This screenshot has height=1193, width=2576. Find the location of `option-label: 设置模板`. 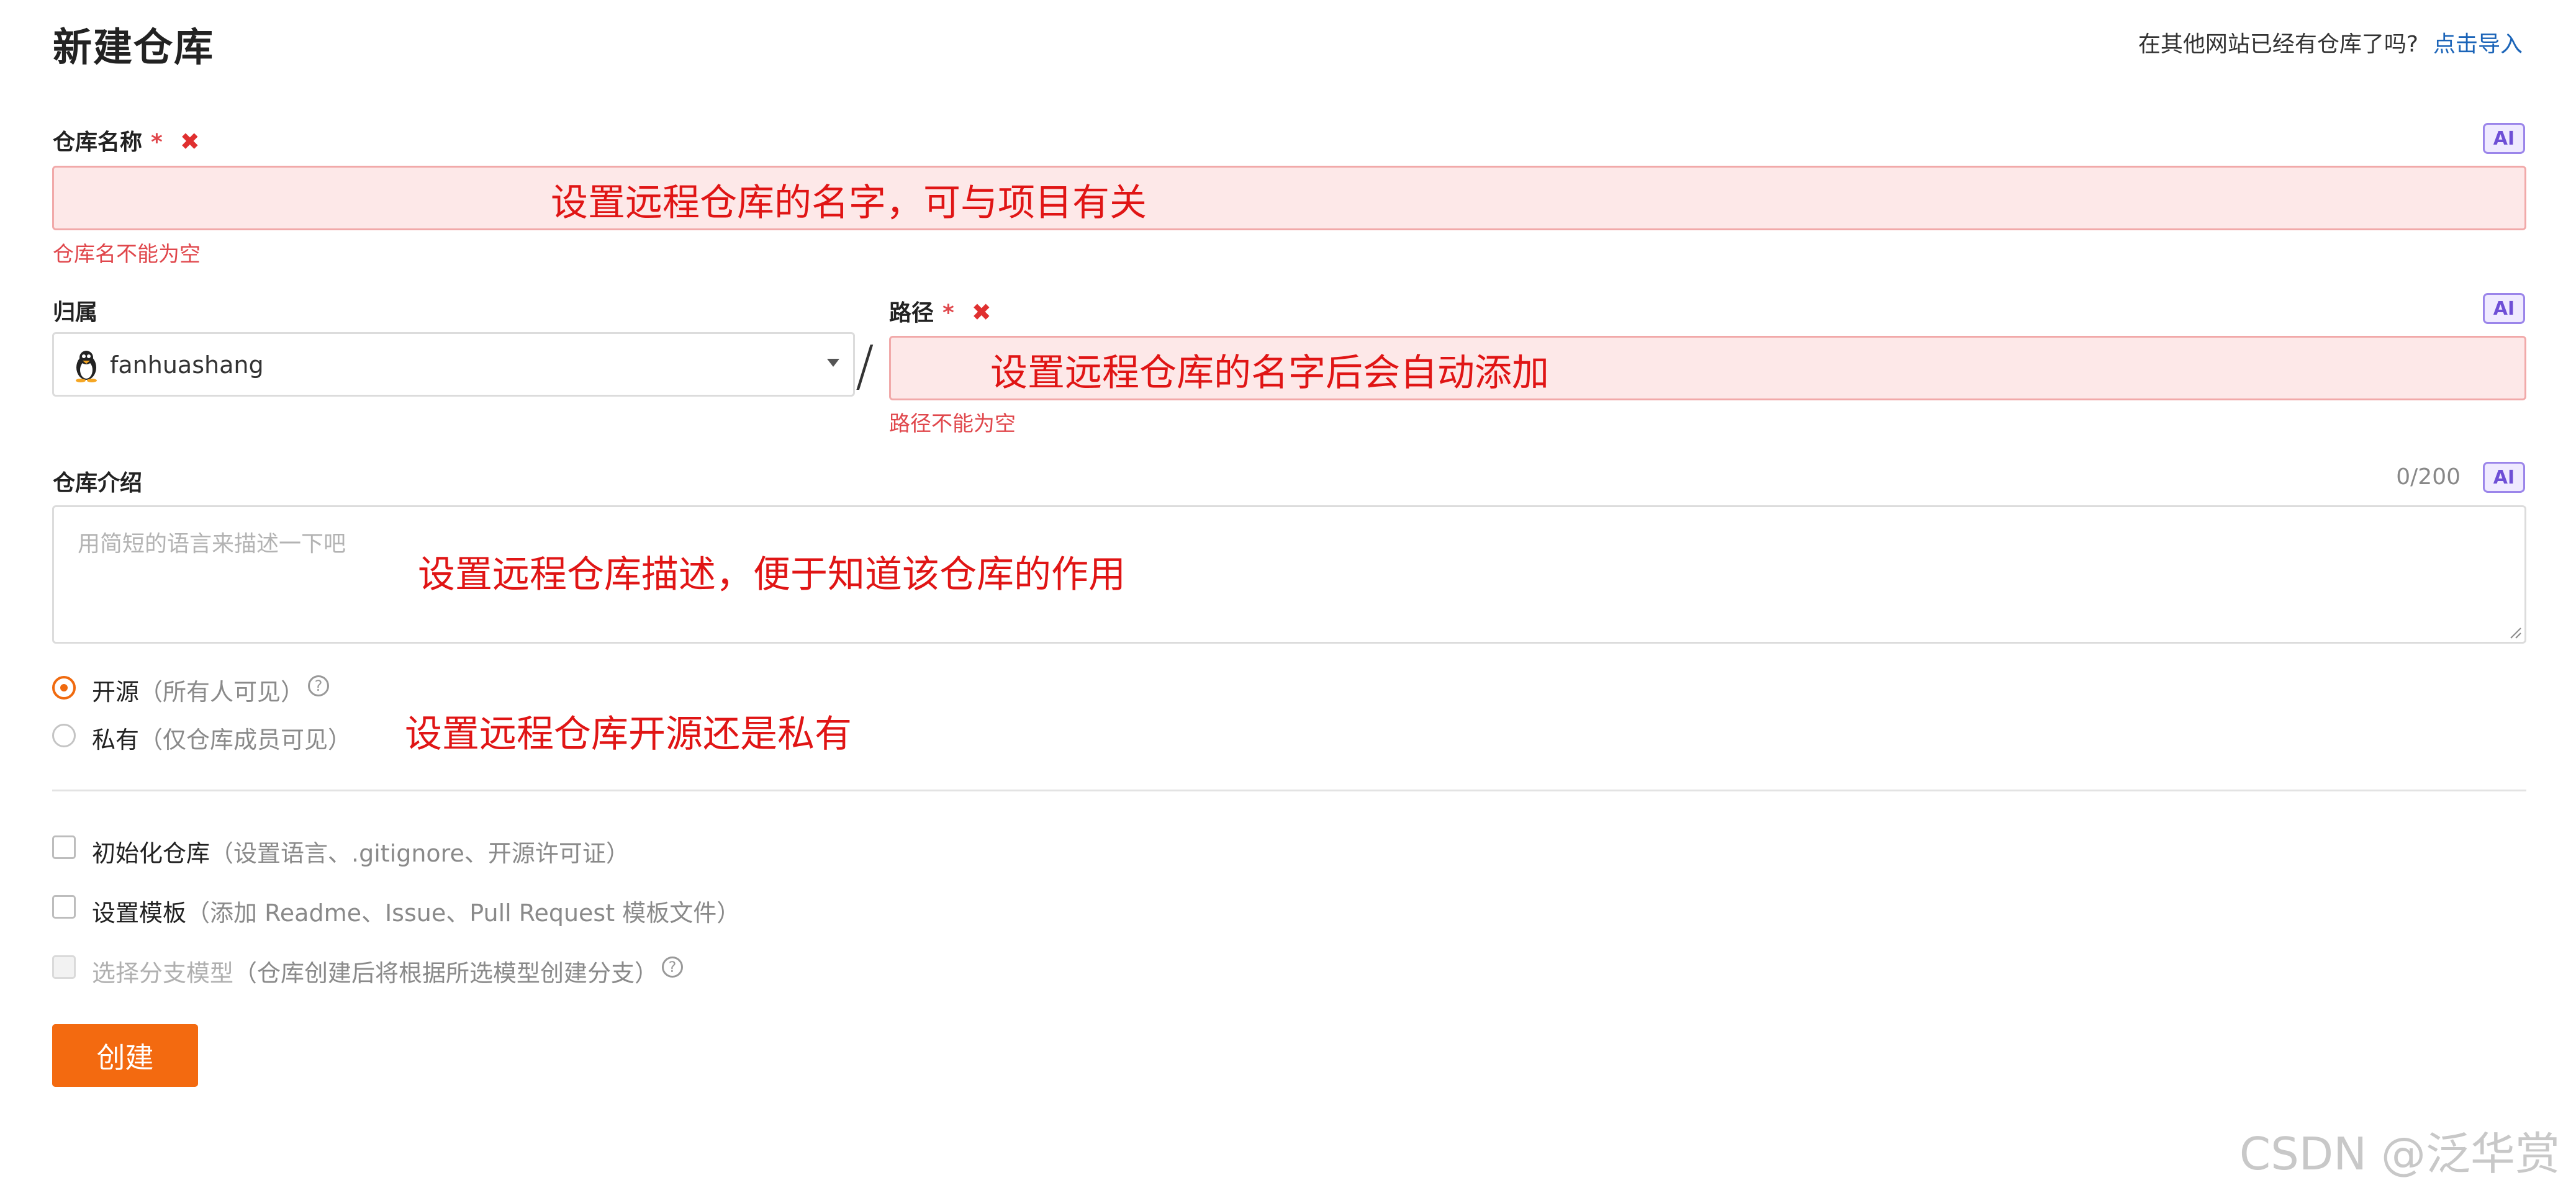

option-label: 设置模板 is located at coordinates (139, 913).